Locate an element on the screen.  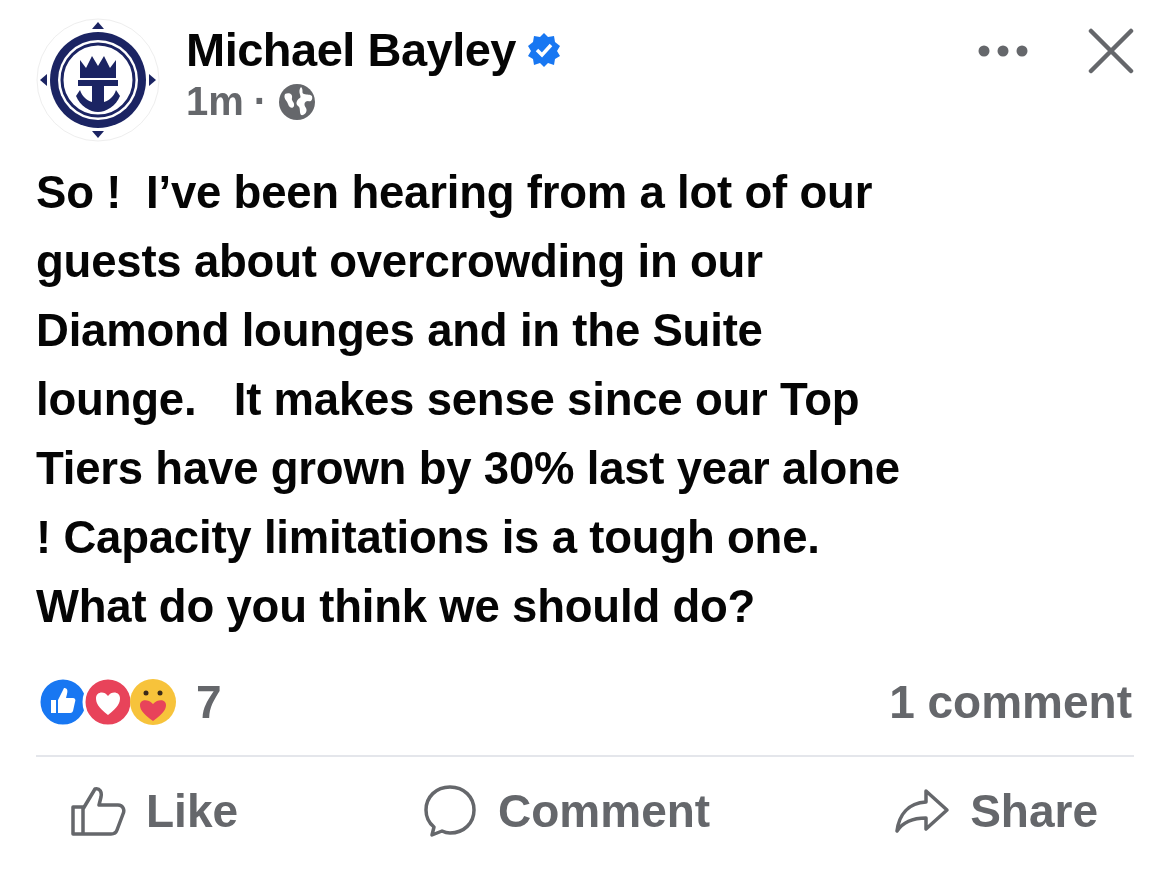
more-options-icon is located at coordinates (1003, 51).